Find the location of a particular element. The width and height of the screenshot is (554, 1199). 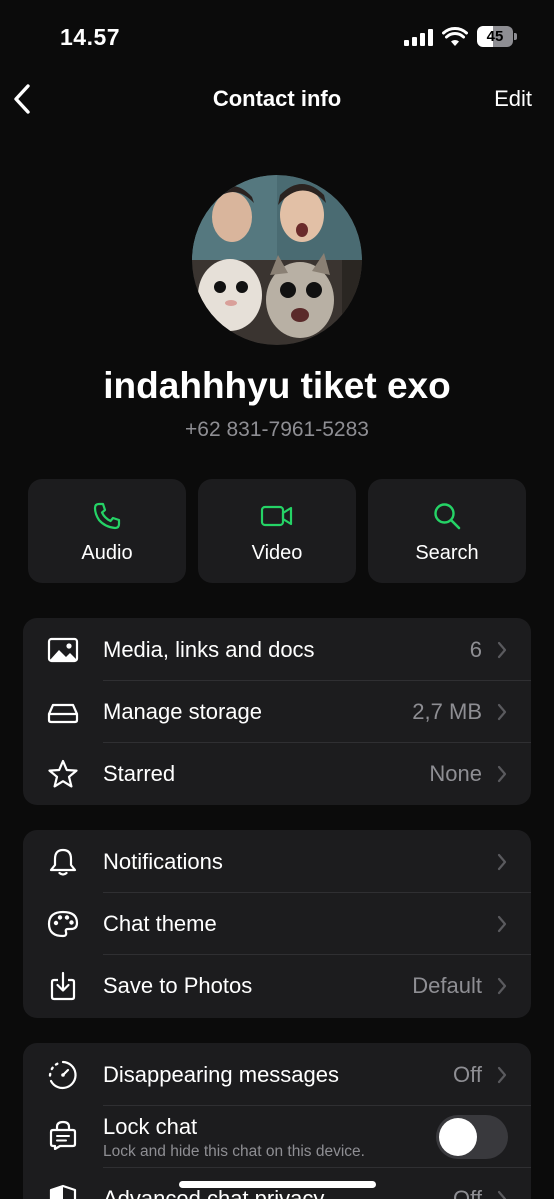

download-icon is located at coordinates (63, 986).